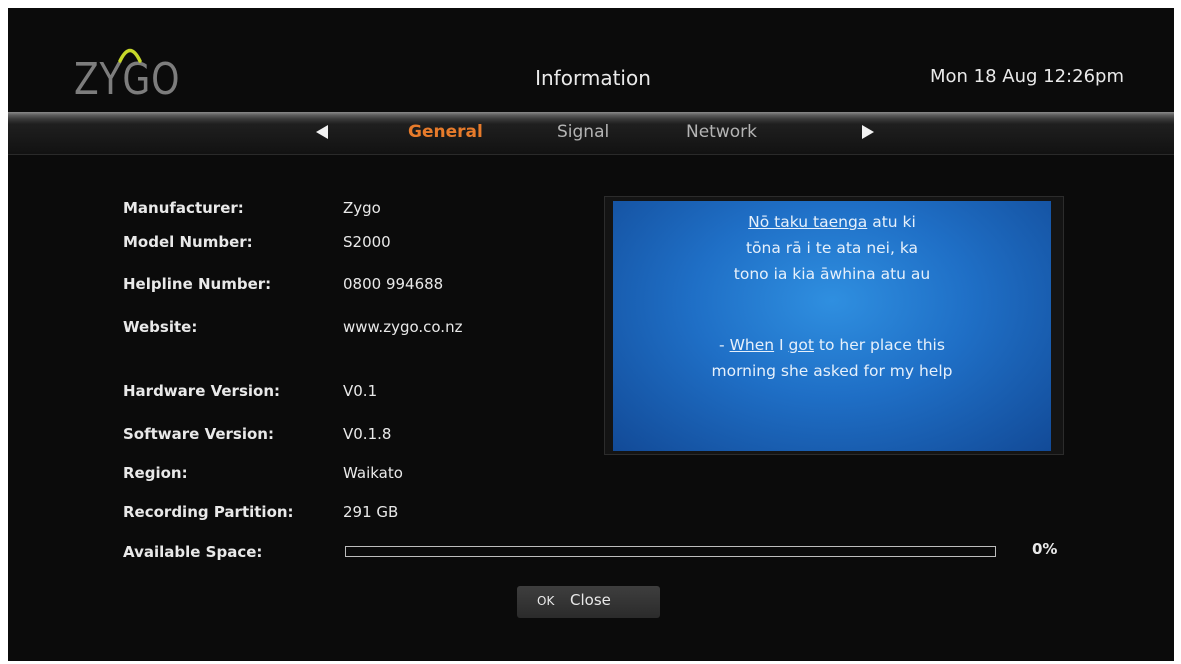  What do you see at coordinates (333, 437) in the screenshot?
I see `software-version-row: Software Version: V0.1.8` at bounding box center [333, 437].